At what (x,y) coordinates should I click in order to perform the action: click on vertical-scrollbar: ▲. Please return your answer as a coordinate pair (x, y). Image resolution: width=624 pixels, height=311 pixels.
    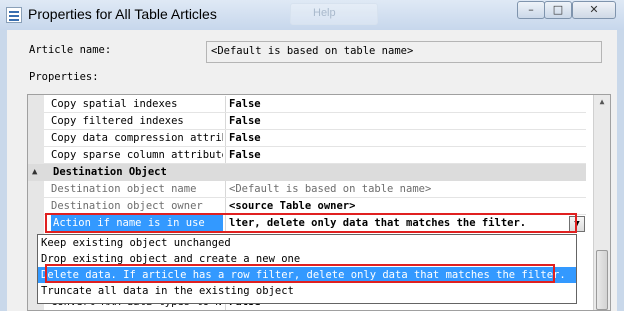
    Looking at the image, I should click on (601, 202).